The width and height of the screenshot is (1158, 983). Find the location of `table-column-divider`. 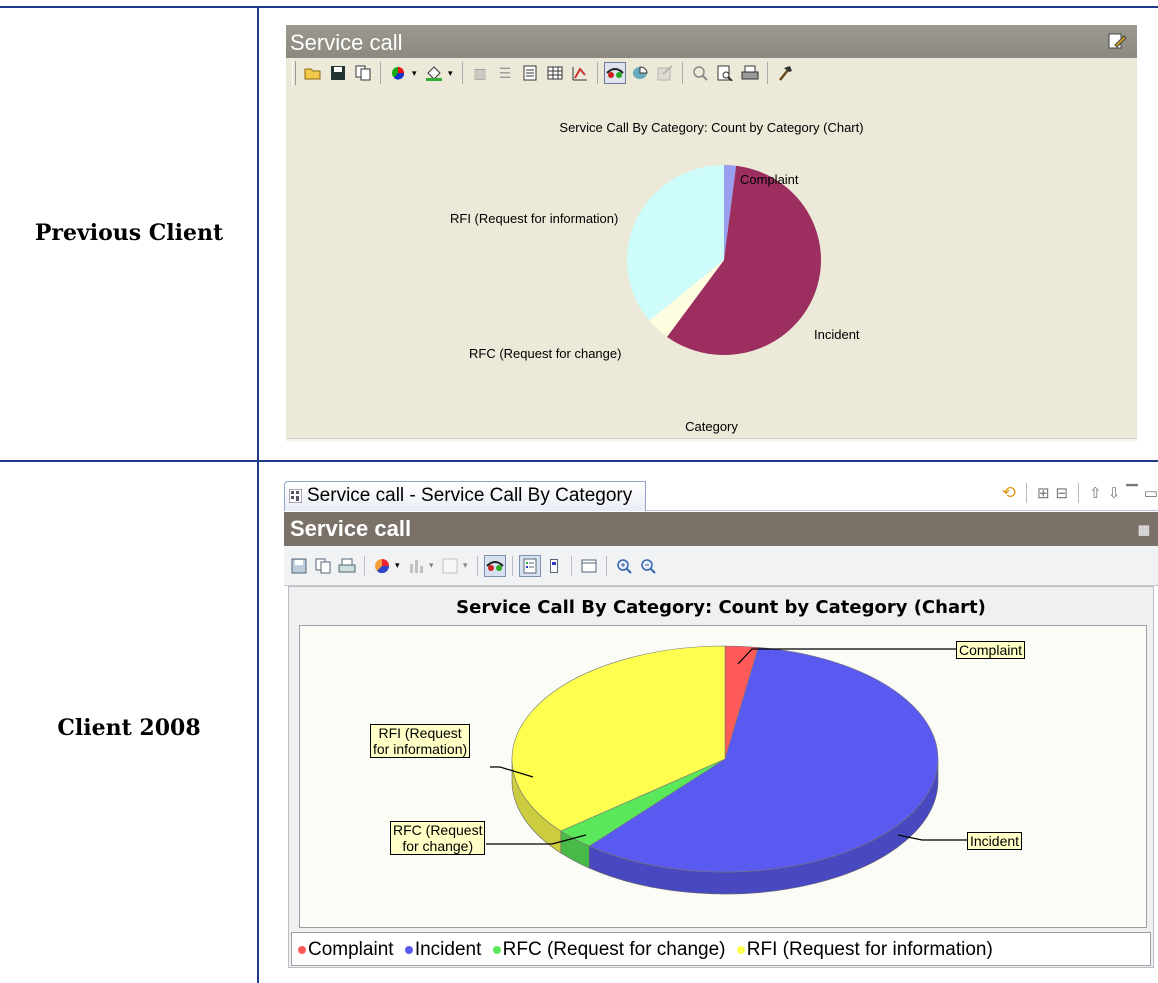

table-column-divider is located at coordinates (258, 494).